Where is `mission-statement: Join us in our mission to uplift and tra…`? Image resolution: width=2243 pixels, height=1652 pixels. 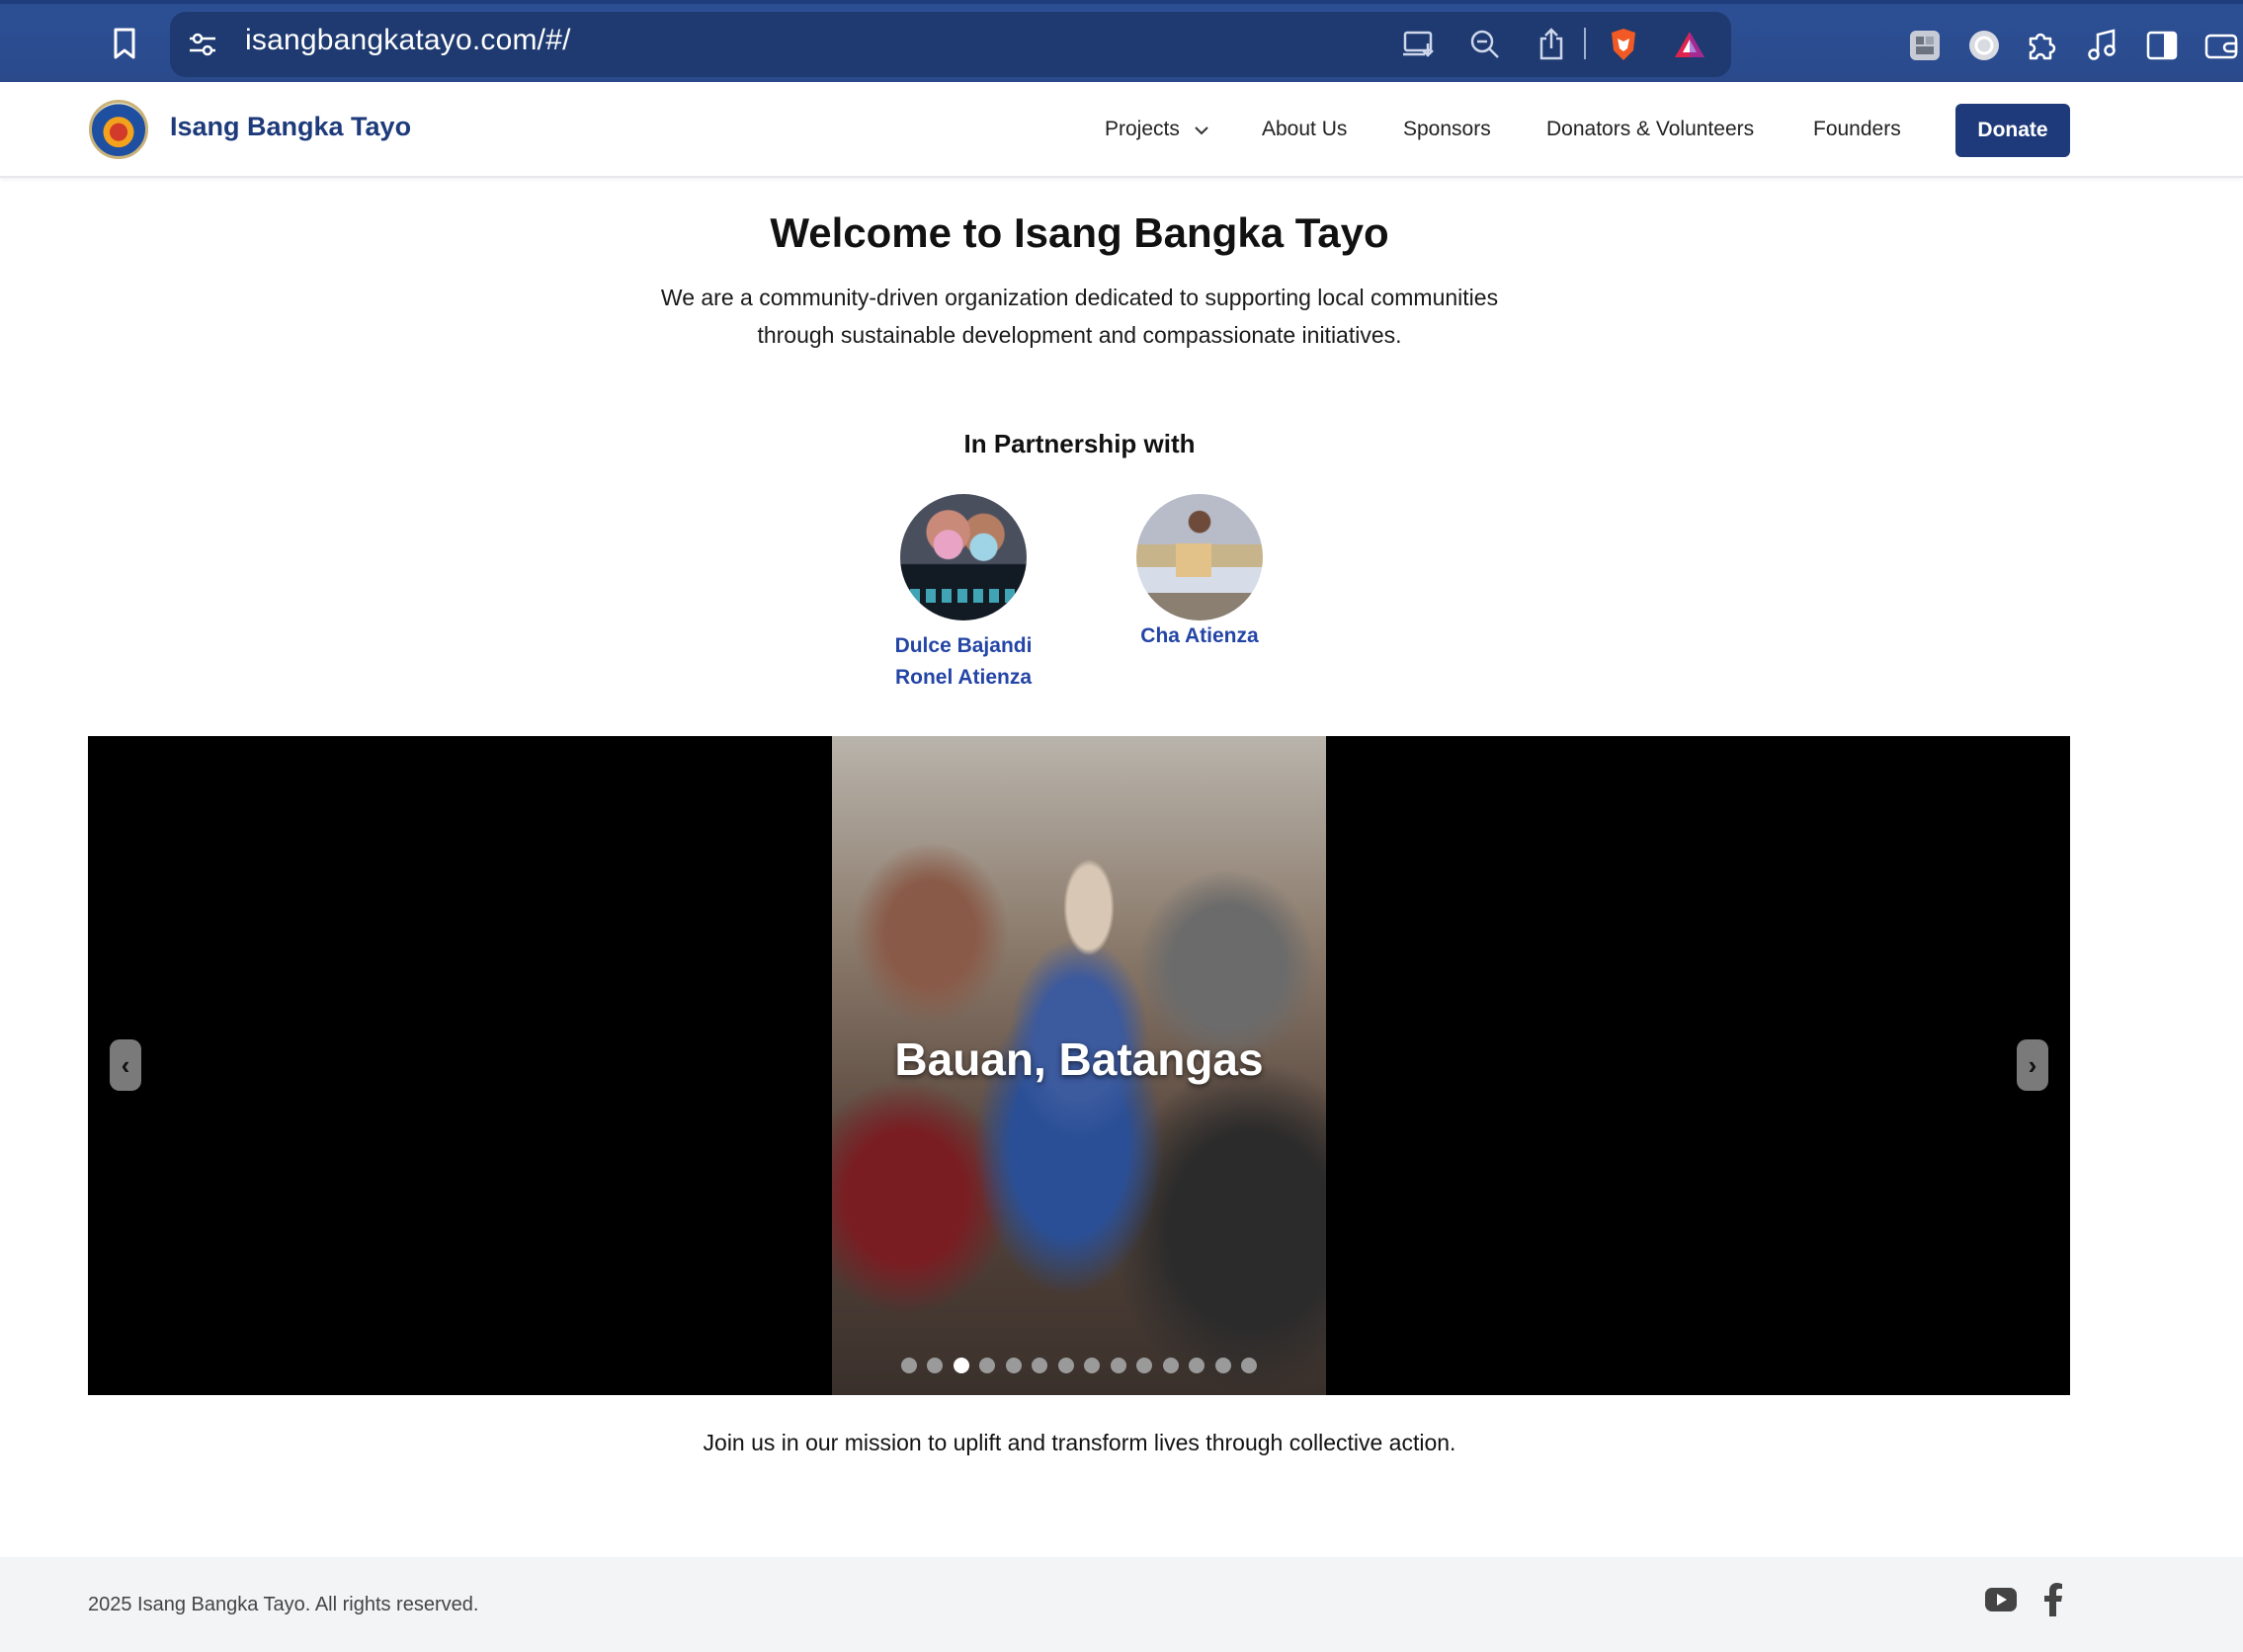 mission-statement: Join us in our mission to uplift and tra… is located at coordinates (1079, 1442).